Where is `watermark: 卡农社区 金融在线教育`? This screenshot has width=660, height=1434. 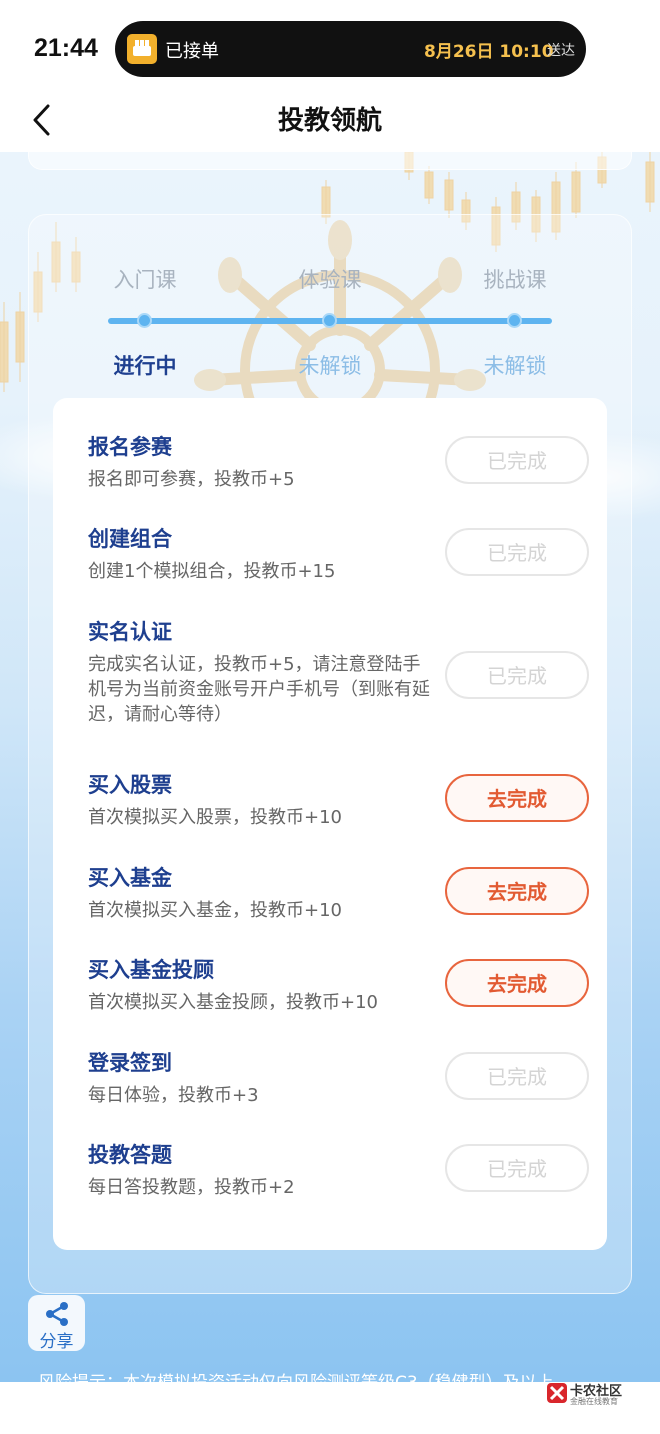 watermark: 卡农社区 金融在线教育 is located at coordinates (601, 1395).